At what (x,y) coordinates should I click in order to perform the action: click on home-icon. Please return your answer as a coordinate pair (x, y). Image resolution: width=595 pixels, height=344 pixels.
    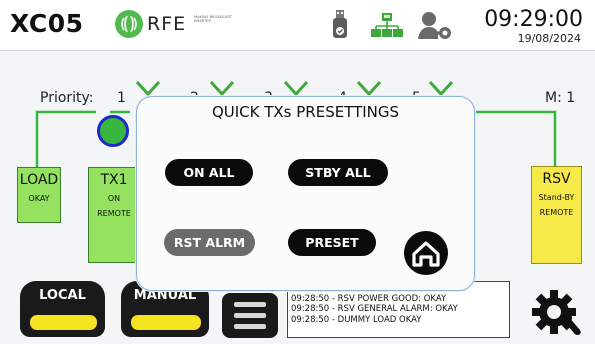
    Looking at the image, I should click on (426, 254).